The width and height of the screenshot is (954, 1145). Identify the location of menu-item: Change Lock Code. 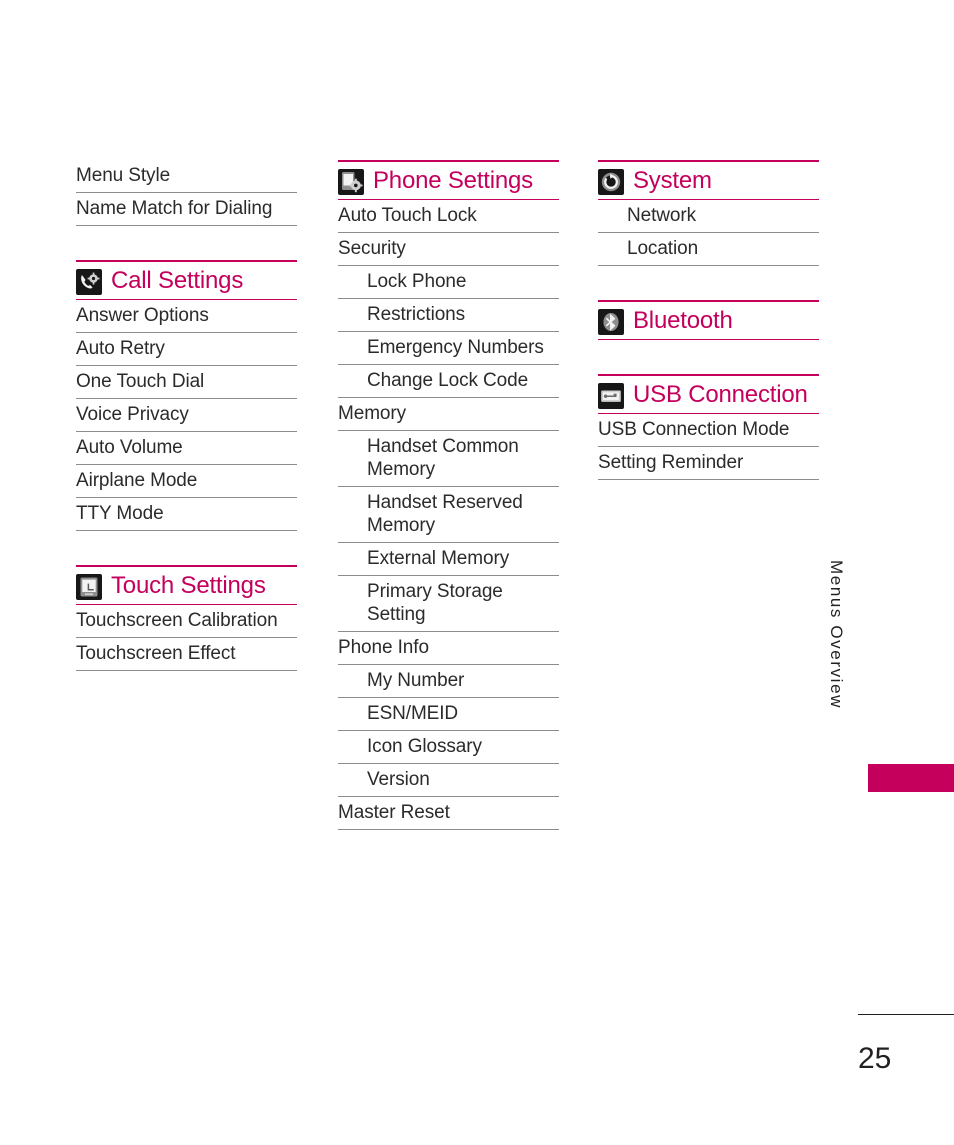
(448, 381).